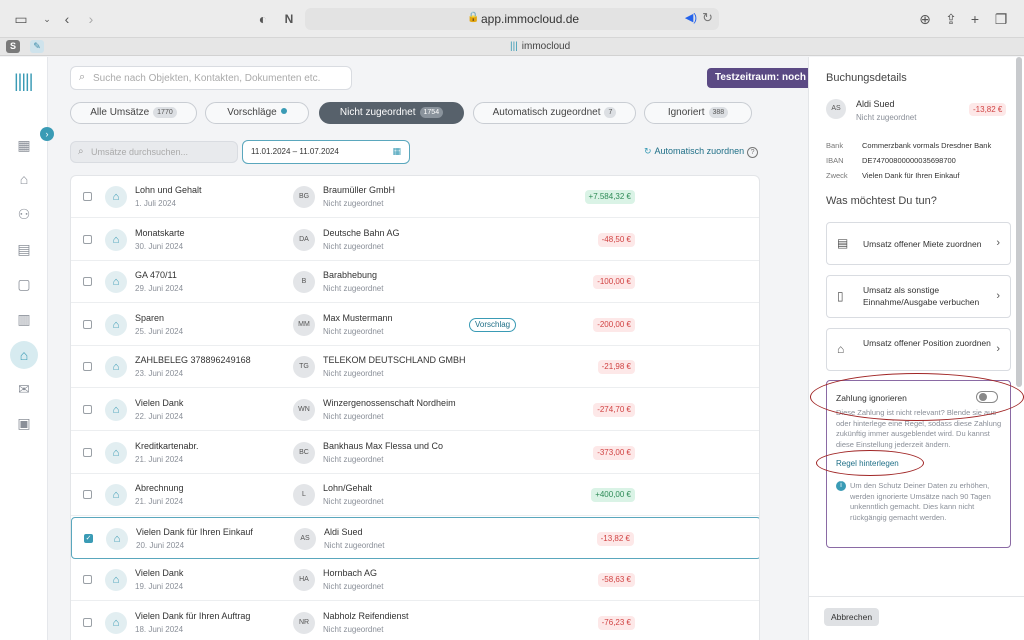  I want to click on global-search: ⌕, so click(211, 78).